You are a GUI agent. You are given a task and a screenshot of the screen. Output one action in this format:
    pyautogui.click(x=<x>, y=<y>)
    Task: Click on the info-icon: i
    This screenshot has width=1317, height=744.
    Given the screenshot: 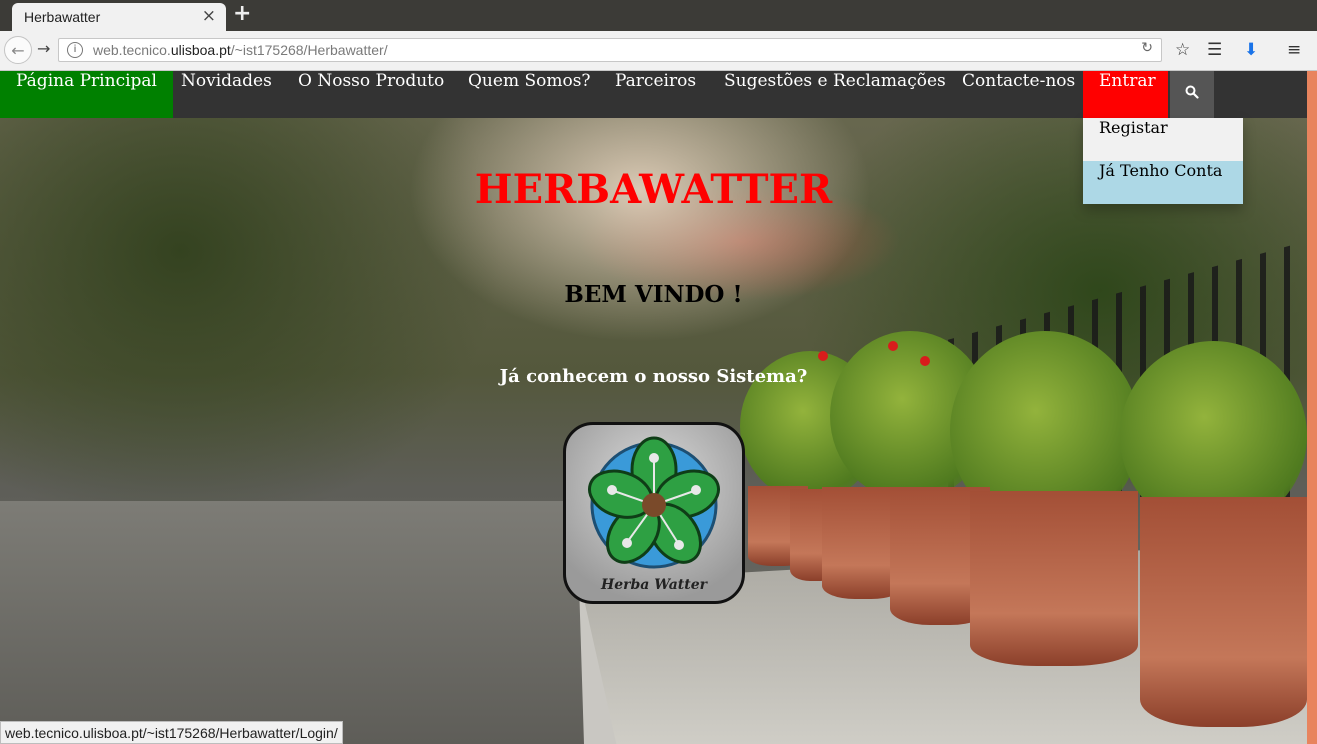 What is the action you would take?
    pyautogui.click(x=75, y=50)
    